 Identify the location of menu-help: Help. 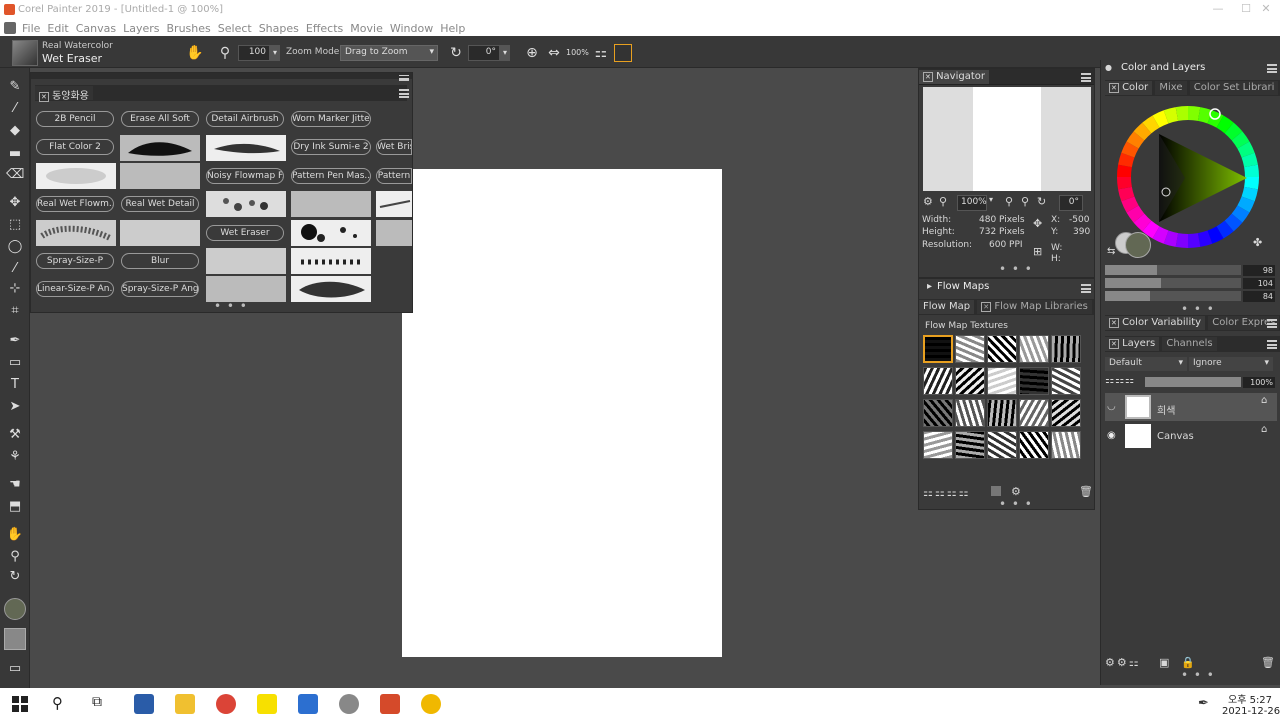
(452, 28).